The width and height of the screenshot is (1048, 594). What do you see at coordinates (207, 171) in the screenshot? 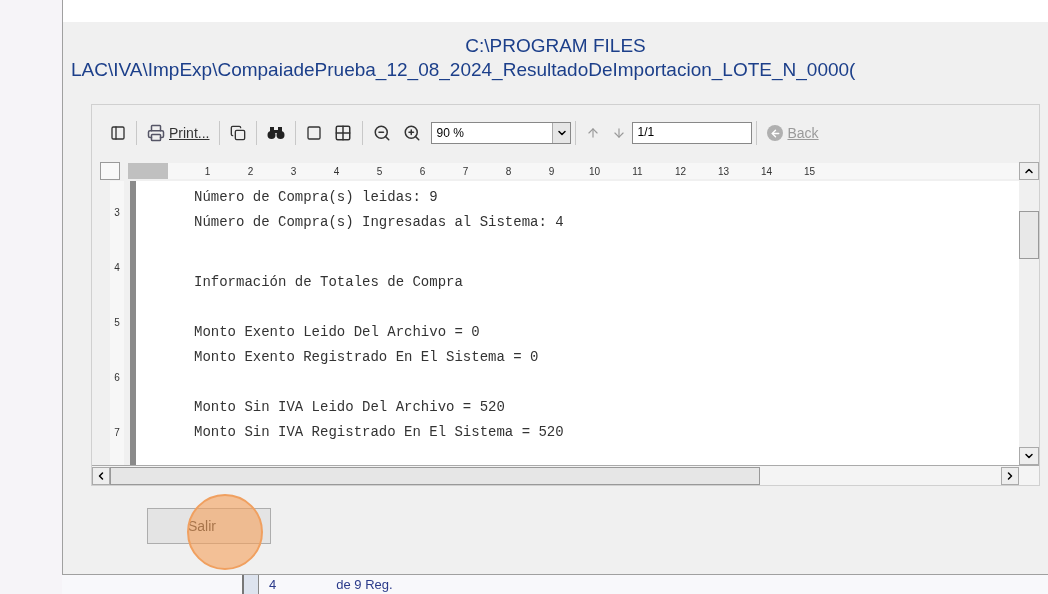
I see `ruler-number: 1` at bounding box center [207, 171].